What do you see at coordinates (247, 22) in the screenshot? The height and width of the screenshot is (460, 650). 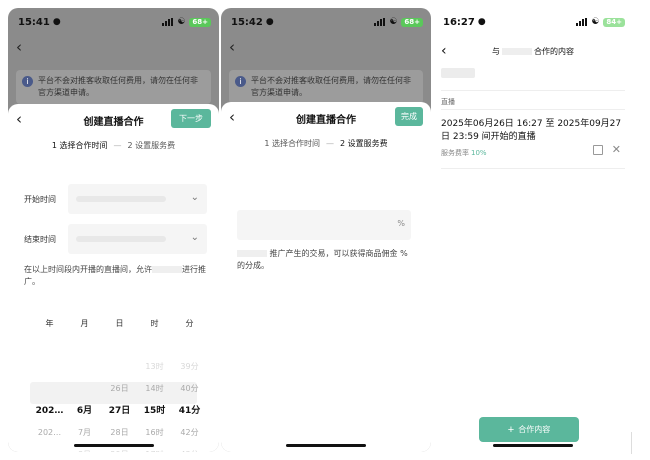 I see `status-time: 15:42` at bounding box center [247, 22].